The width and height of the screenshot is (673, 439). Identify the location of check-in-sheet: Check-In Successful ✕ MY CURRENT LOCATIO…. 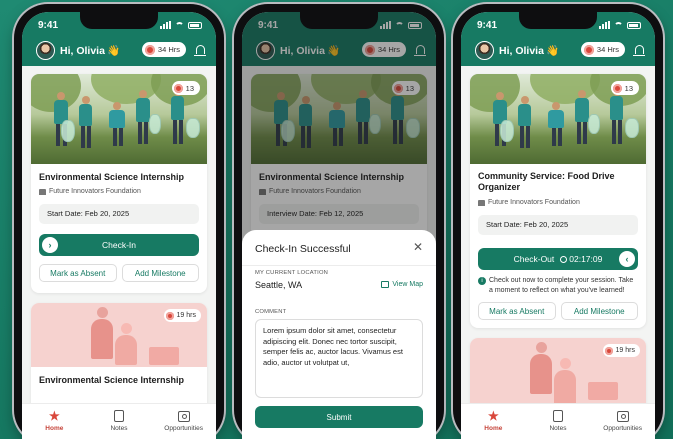
(339, 334).